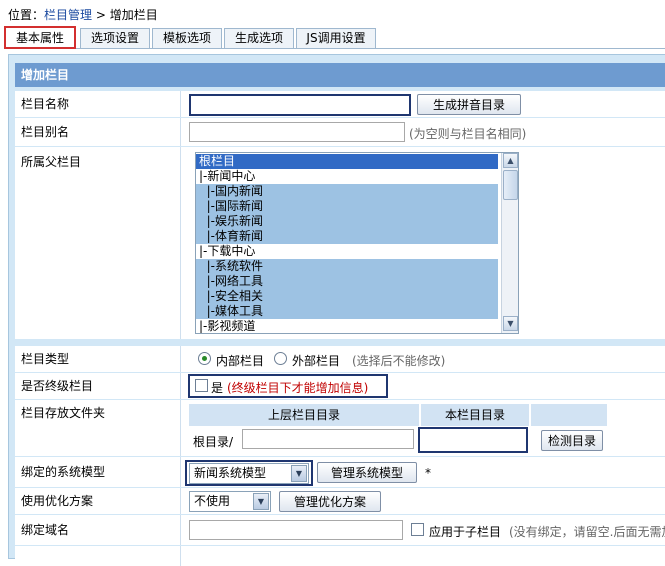 This screenshot has width=665, height=566. What do you see at coordinates (340, 428) in the screenshot?
I see `row-storage-folder: 栏目存放文件夹 上层栏目目录 本栏目目录 根目录/ 检测目录` at bounding box center [340, 428].